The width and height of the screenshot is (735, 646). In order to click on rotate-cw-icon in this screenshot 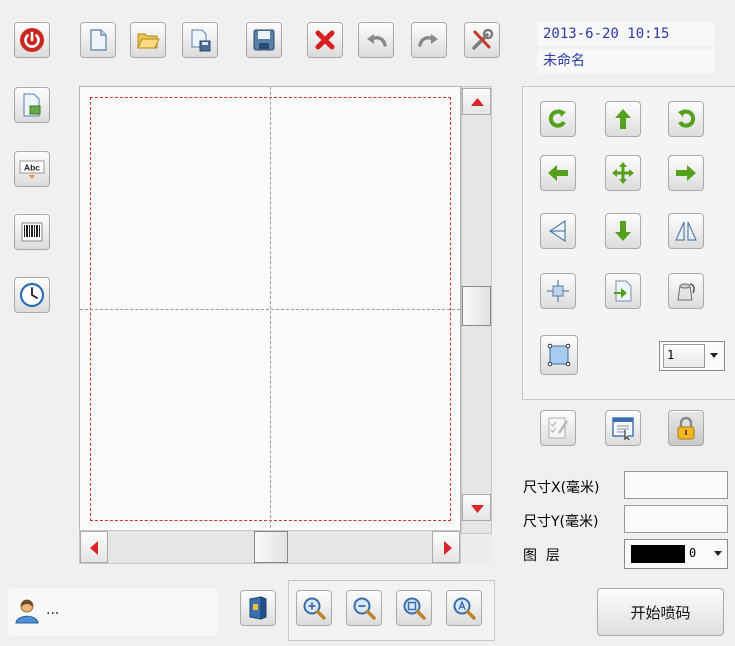, I will do `click(687, 118)`.